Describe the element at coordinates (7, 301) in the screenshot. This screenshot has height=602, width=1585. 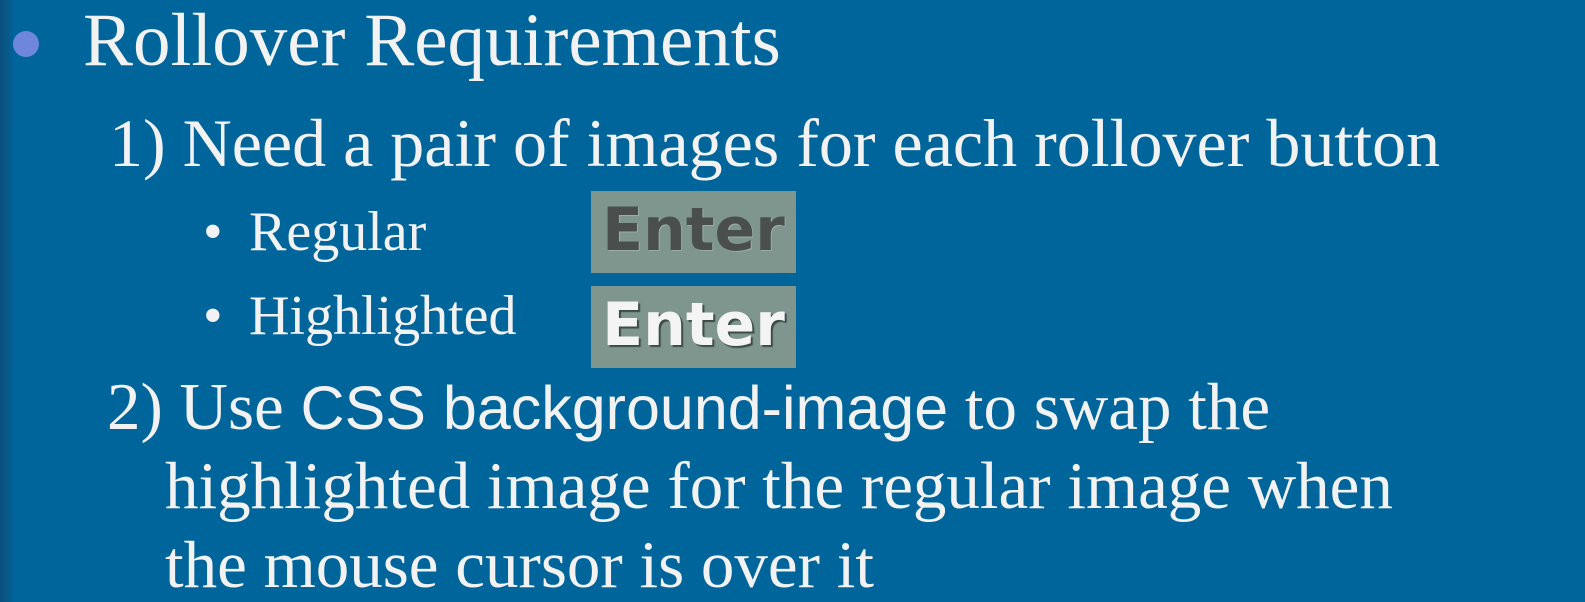
I see `left-edge-shadow` at that location.